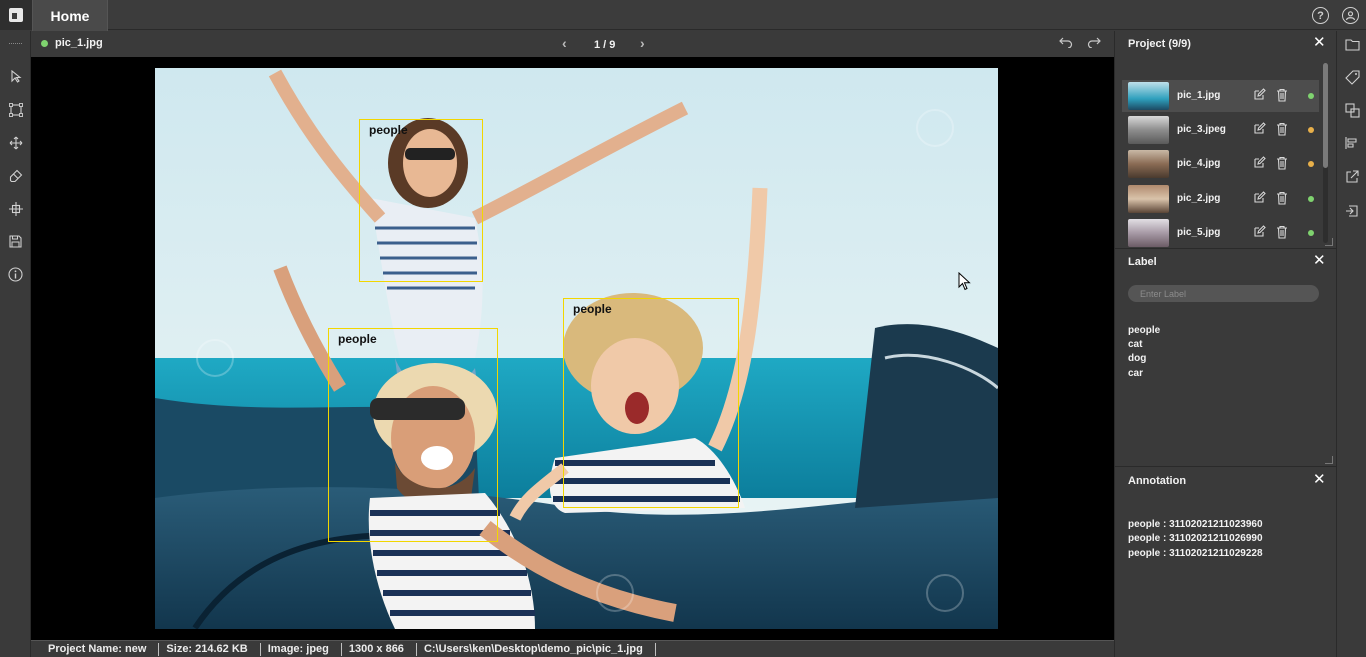 The height and width of the screenshot is (657, 1366). Describe the element at coordinates (15, 344) in the screenshot. I see `left-toolbar` at that location.